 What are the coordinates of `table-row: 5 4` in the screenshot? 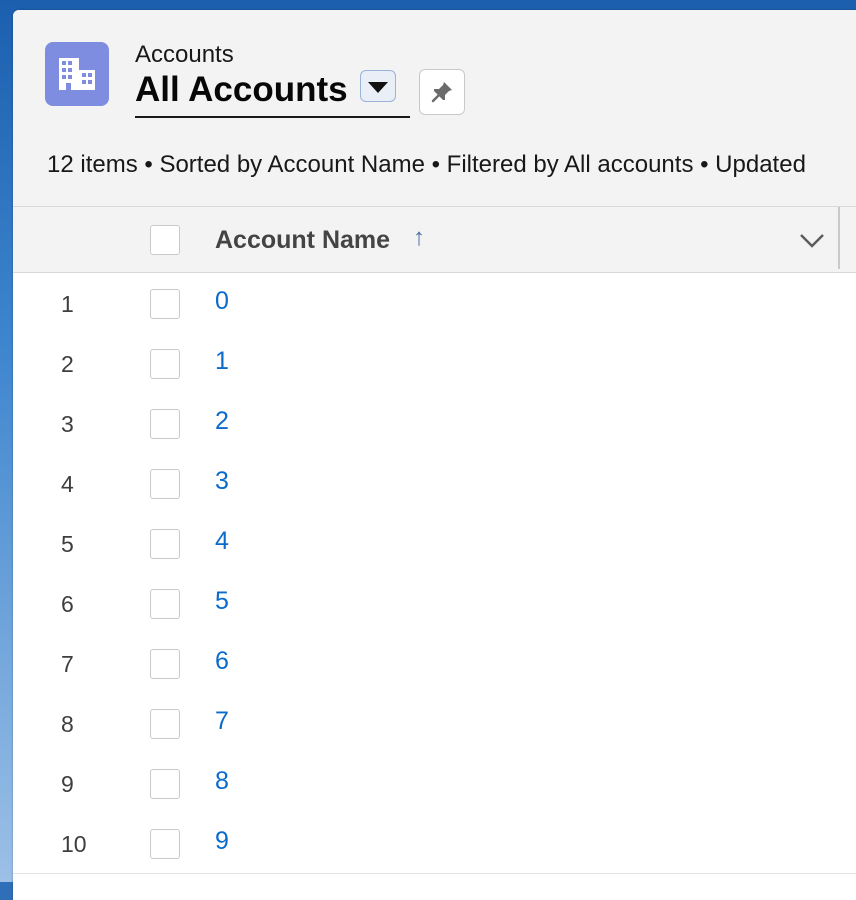 It's located at (434, 543).